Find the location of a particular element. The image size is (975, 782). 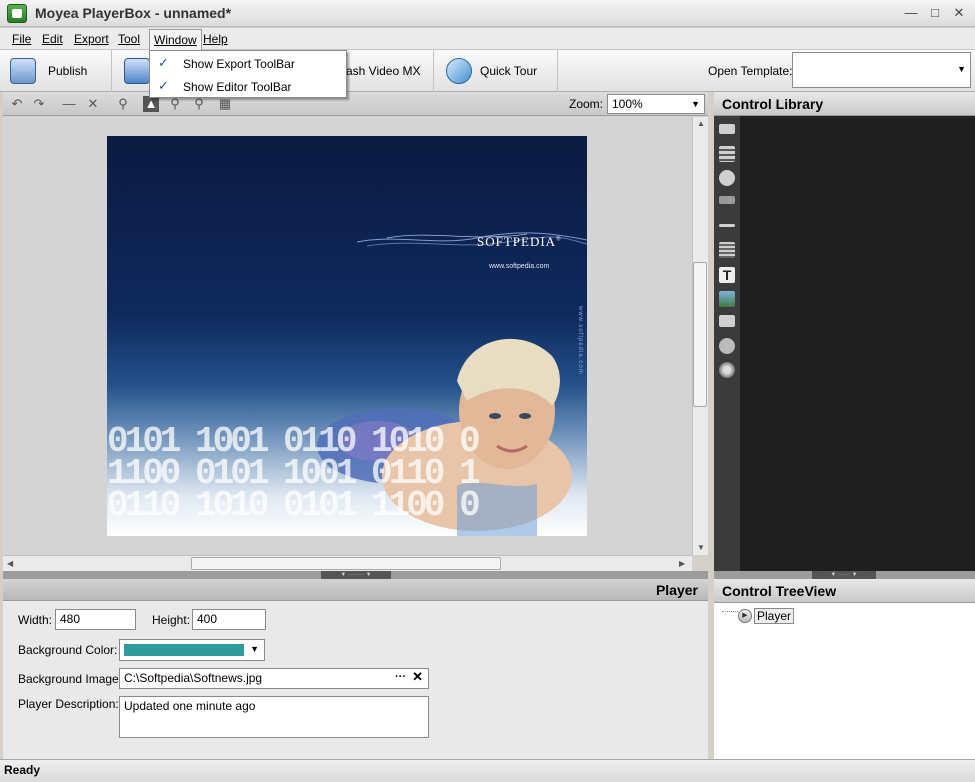

splitter-grip: ▼ ········ ▼ is located at coordinates (356, 575).